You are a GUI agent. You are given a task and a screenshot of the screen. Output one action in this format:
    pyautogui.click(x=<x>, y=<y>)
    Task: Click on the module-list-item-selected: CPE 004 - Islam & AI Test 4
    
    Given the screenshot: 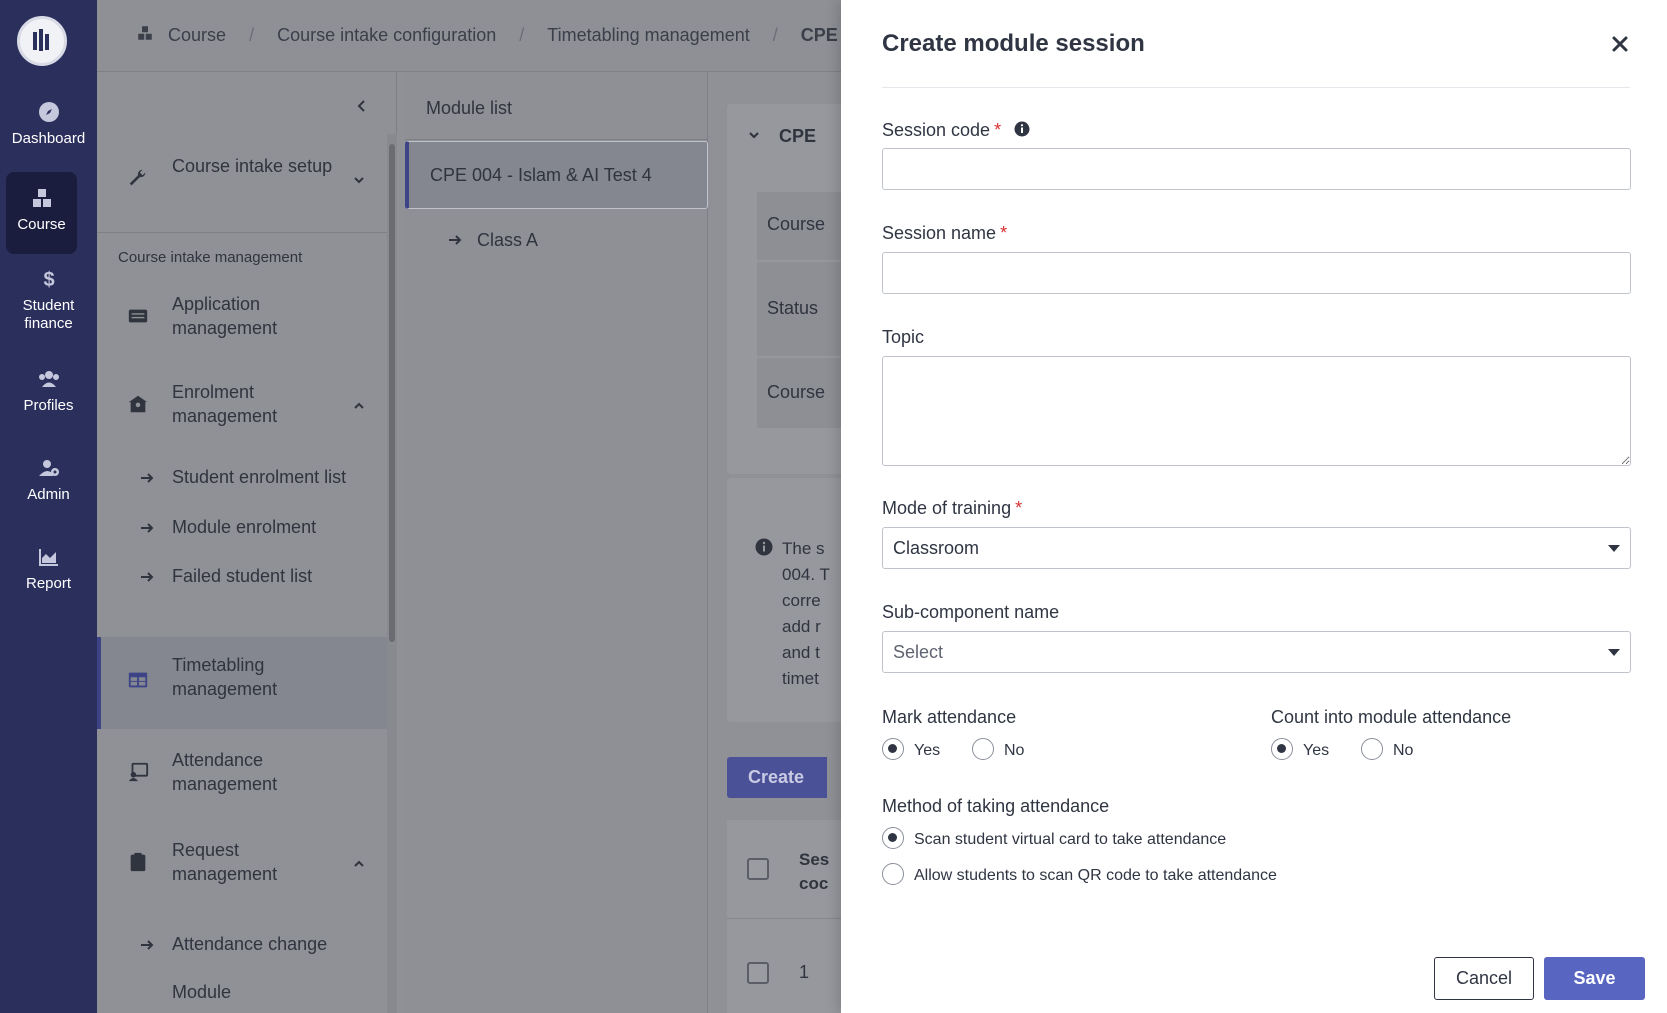 What is the action you would take?
    pyautogui.click(x=556, y=175)
    